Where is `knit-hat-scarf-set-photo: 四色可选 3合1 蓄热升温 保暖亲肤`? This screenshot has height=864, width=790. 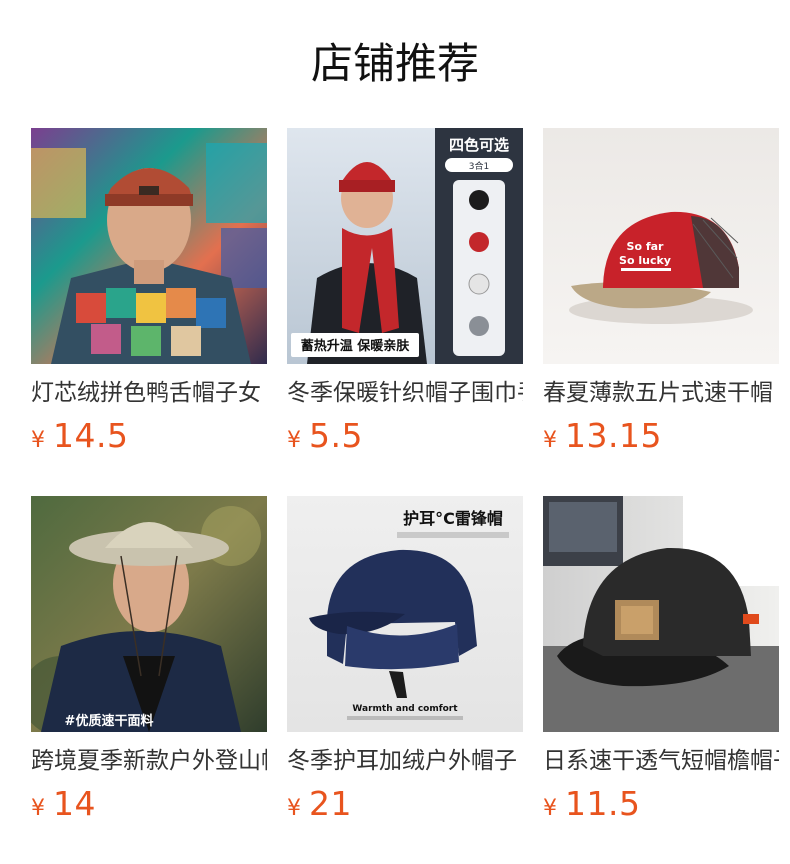 knit-hat-scarf-set-photo: 四色可选 3合1 蓄热升温 保暖亲肤 is located at coordinates (405, 246).